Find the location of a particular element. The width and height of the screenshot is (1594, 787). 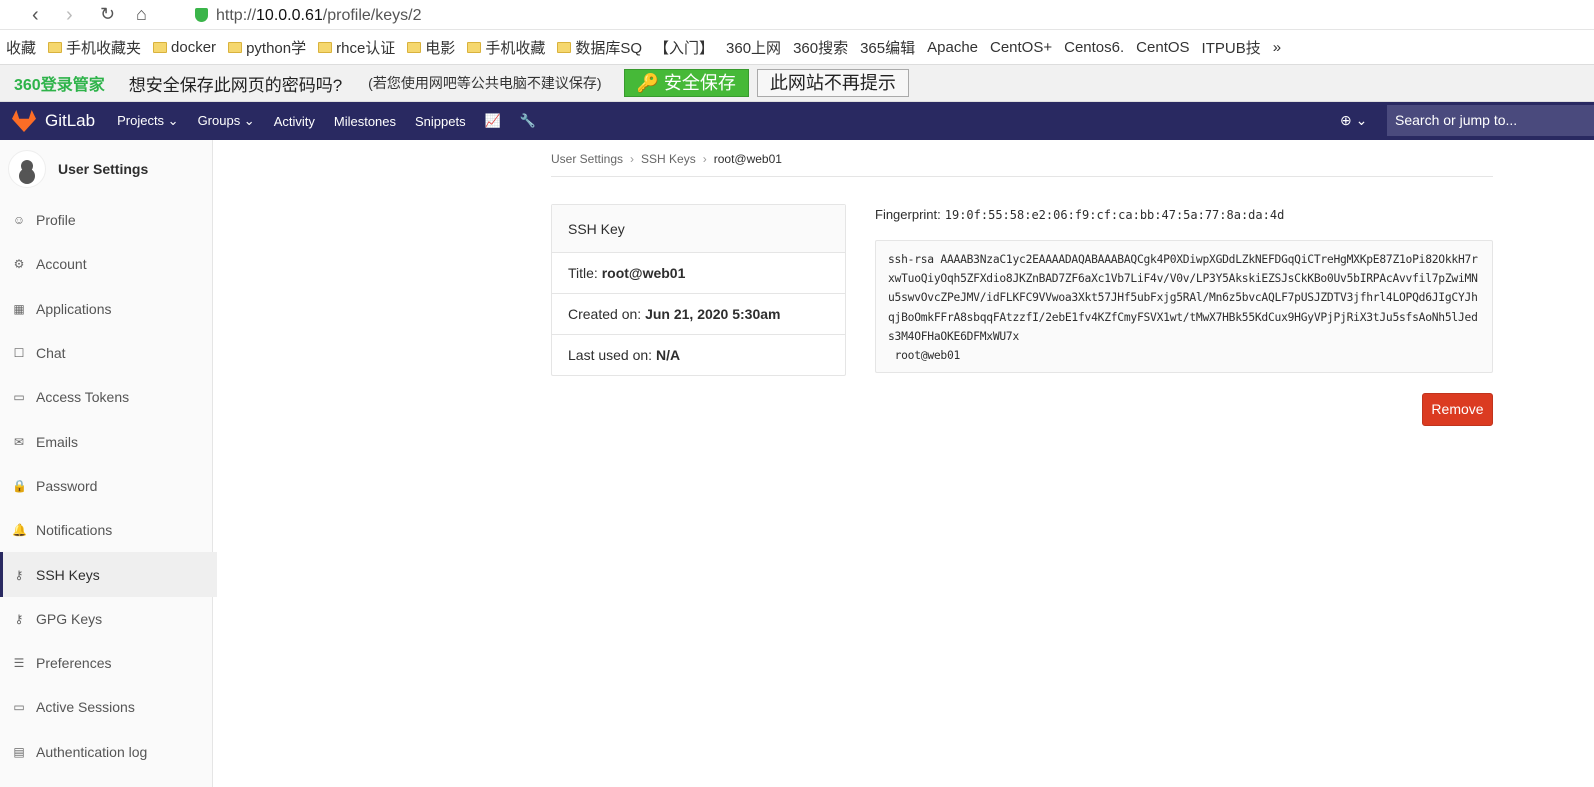

sidebar-item-label: Notifications is located at coordinates (74, 530).